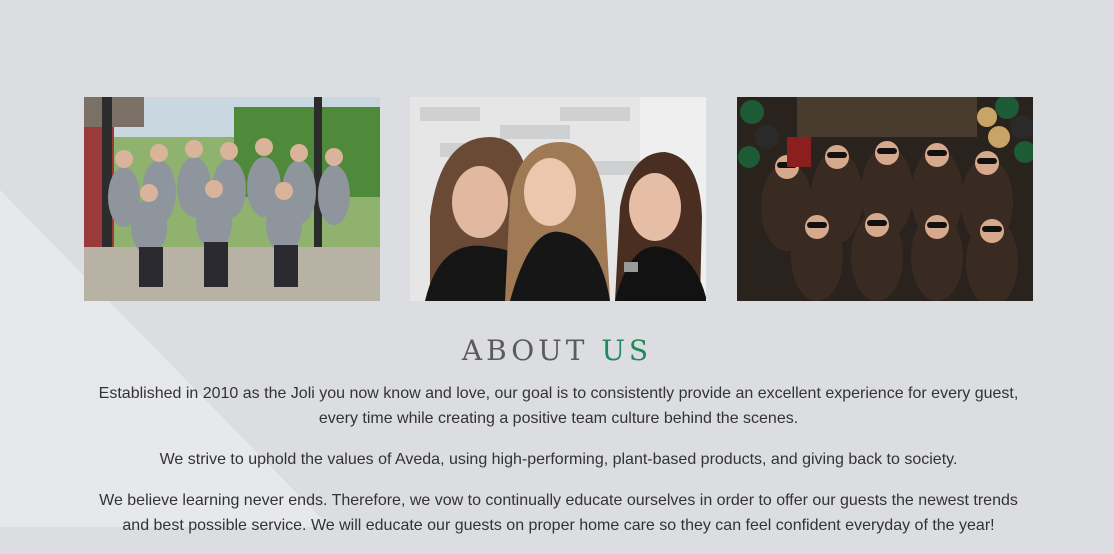 This screenshot has height=554, width=1114. I want to click on stylists-laughing-photo, so click(558, 199).